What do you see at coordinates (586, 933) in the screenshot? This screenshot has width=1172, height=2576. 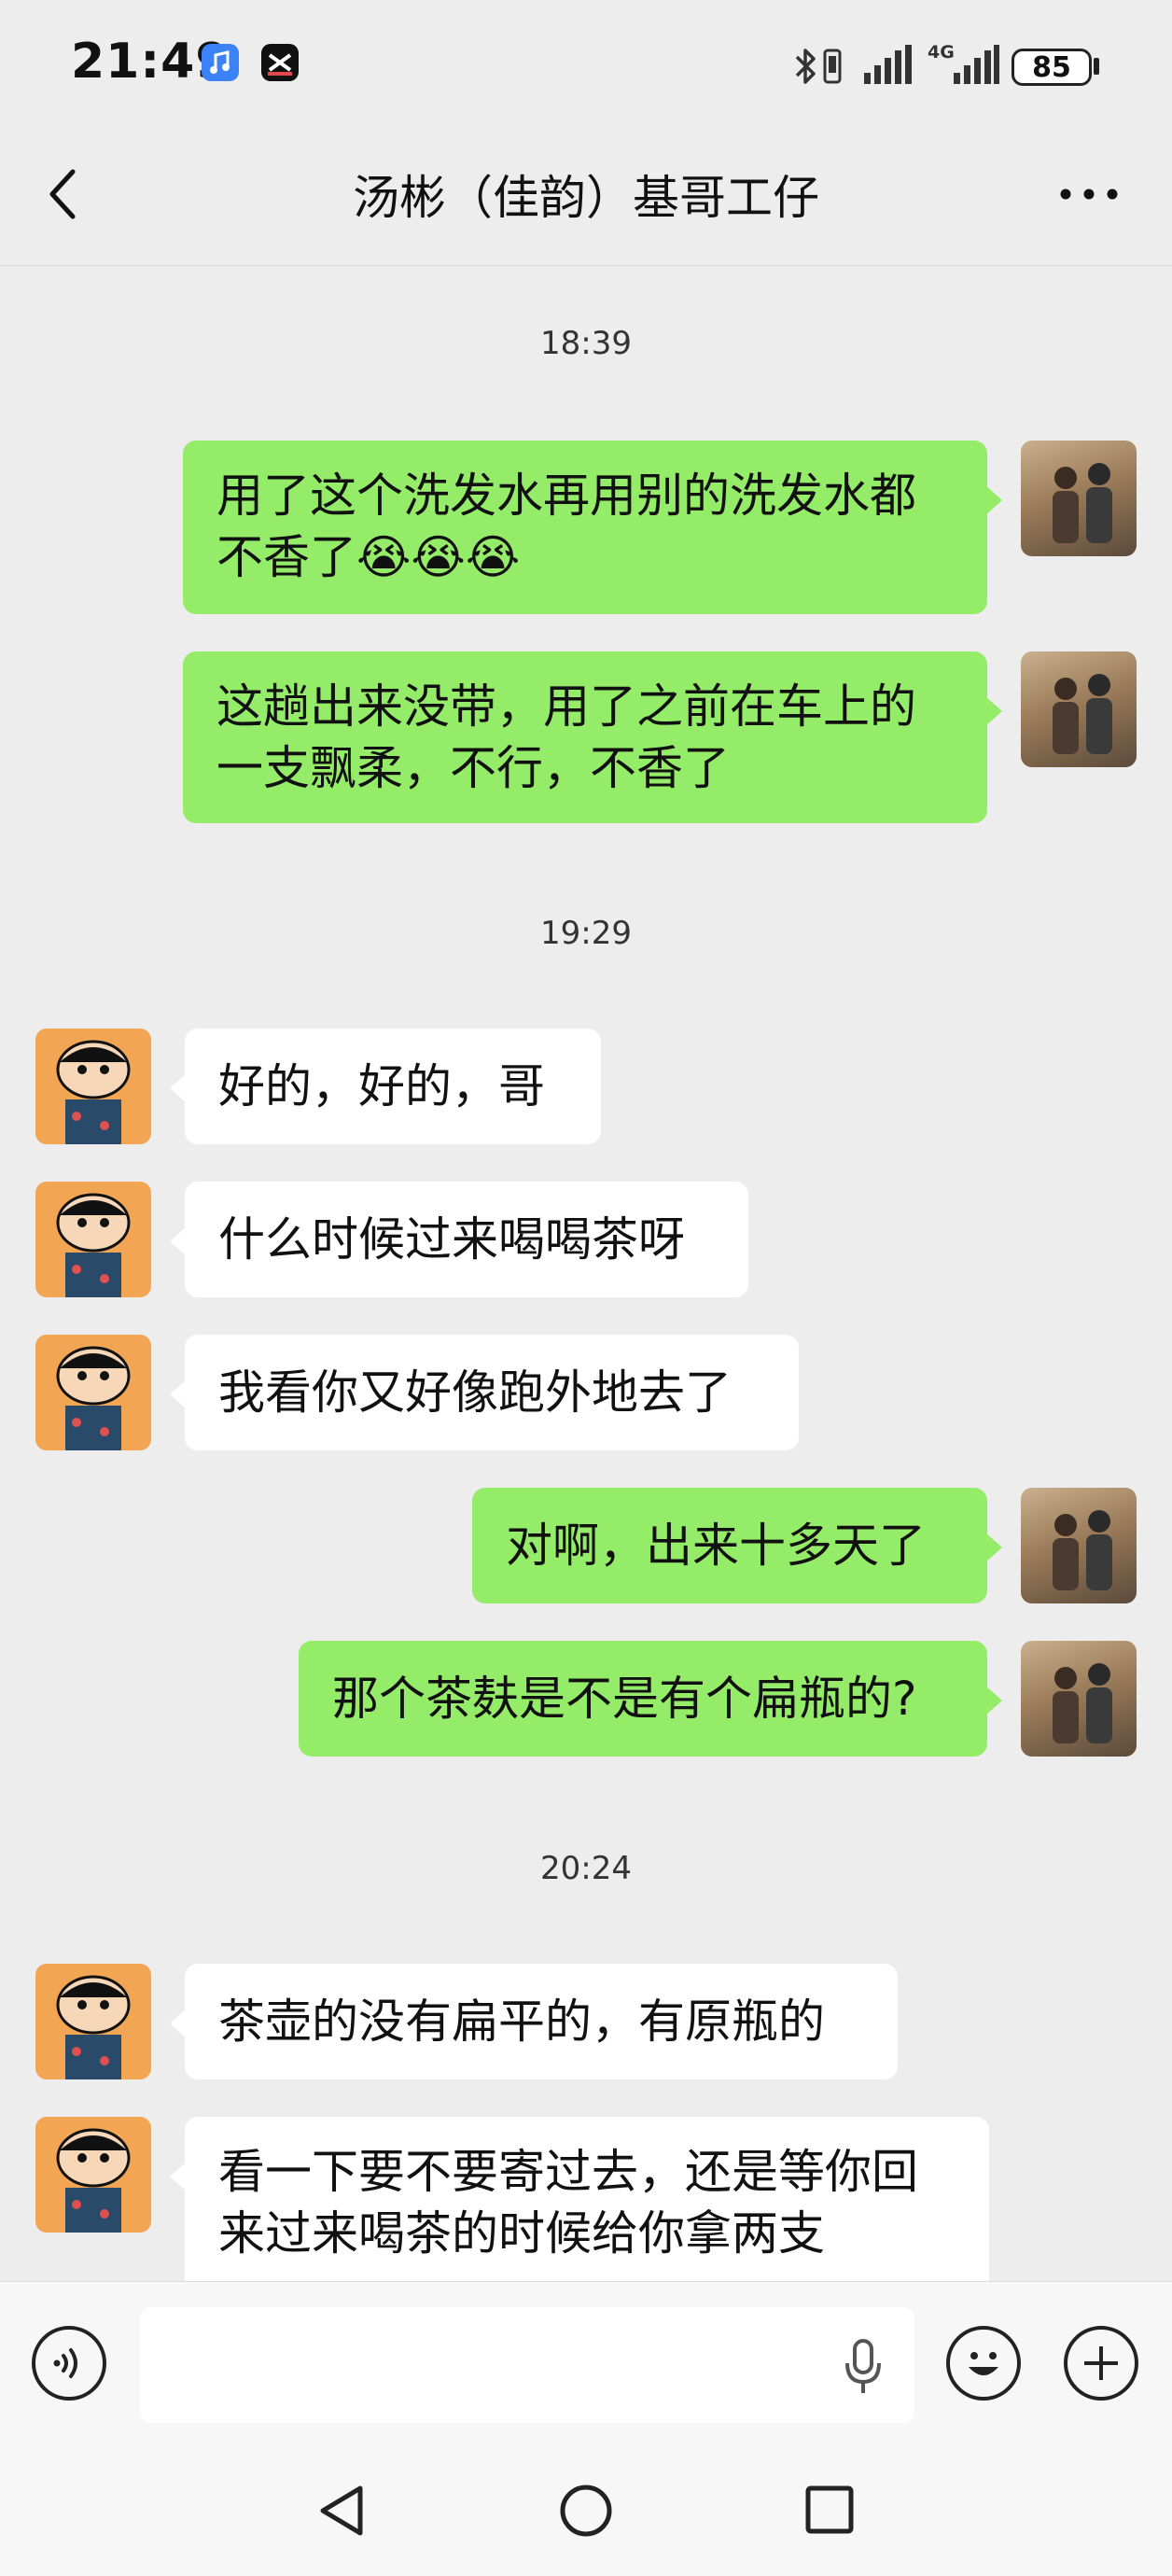 I see `timestamp: 19:29` at bounding box center [586, 933].